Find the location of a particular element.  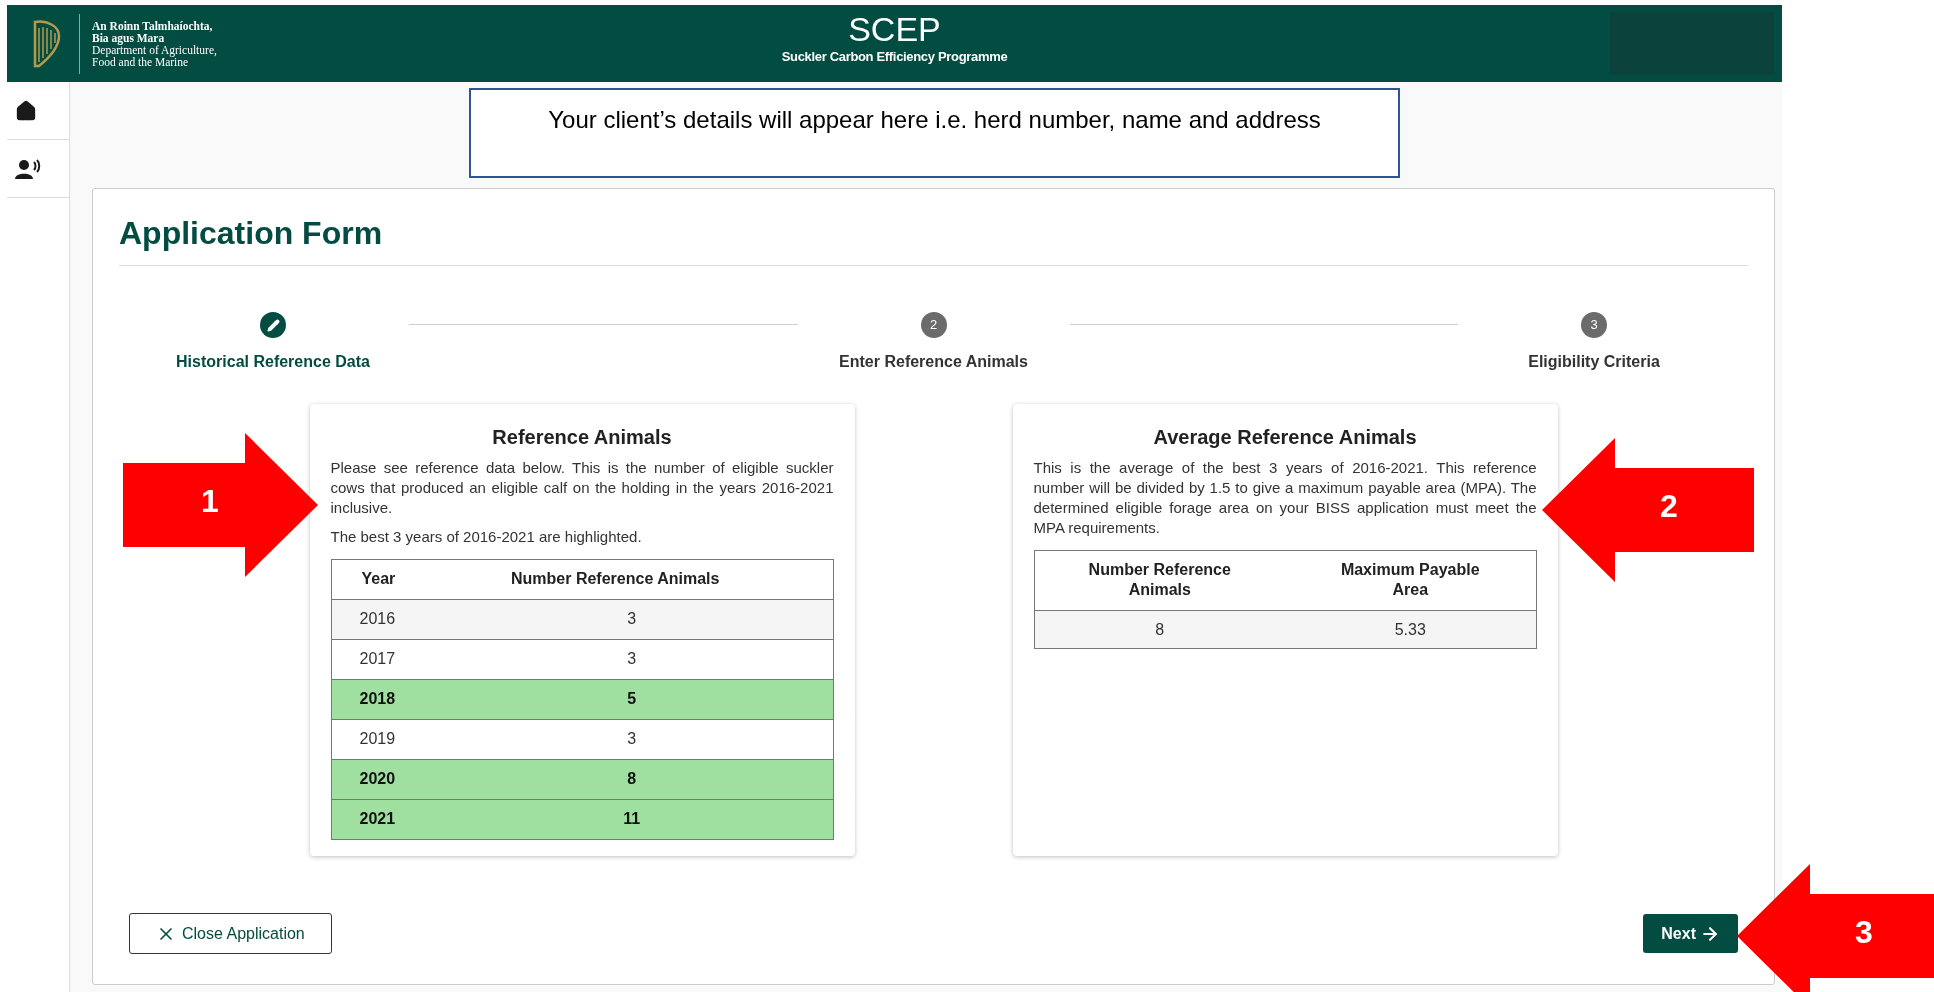

home-icon is located at coordinates (26, 110).